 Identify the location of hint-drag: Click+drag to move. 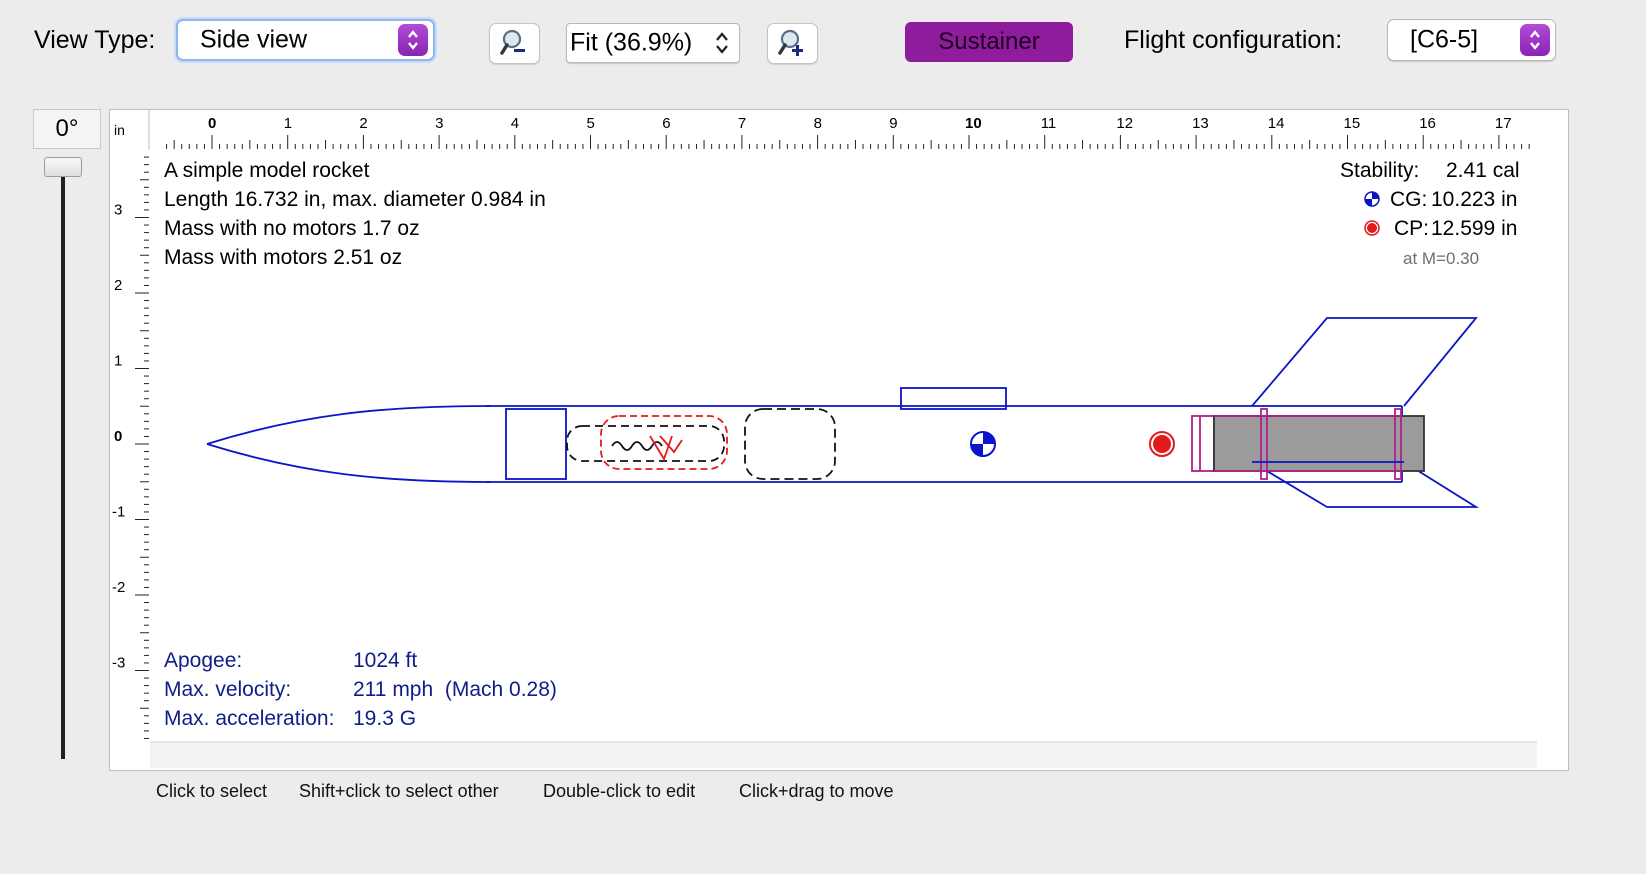
(816, 791).